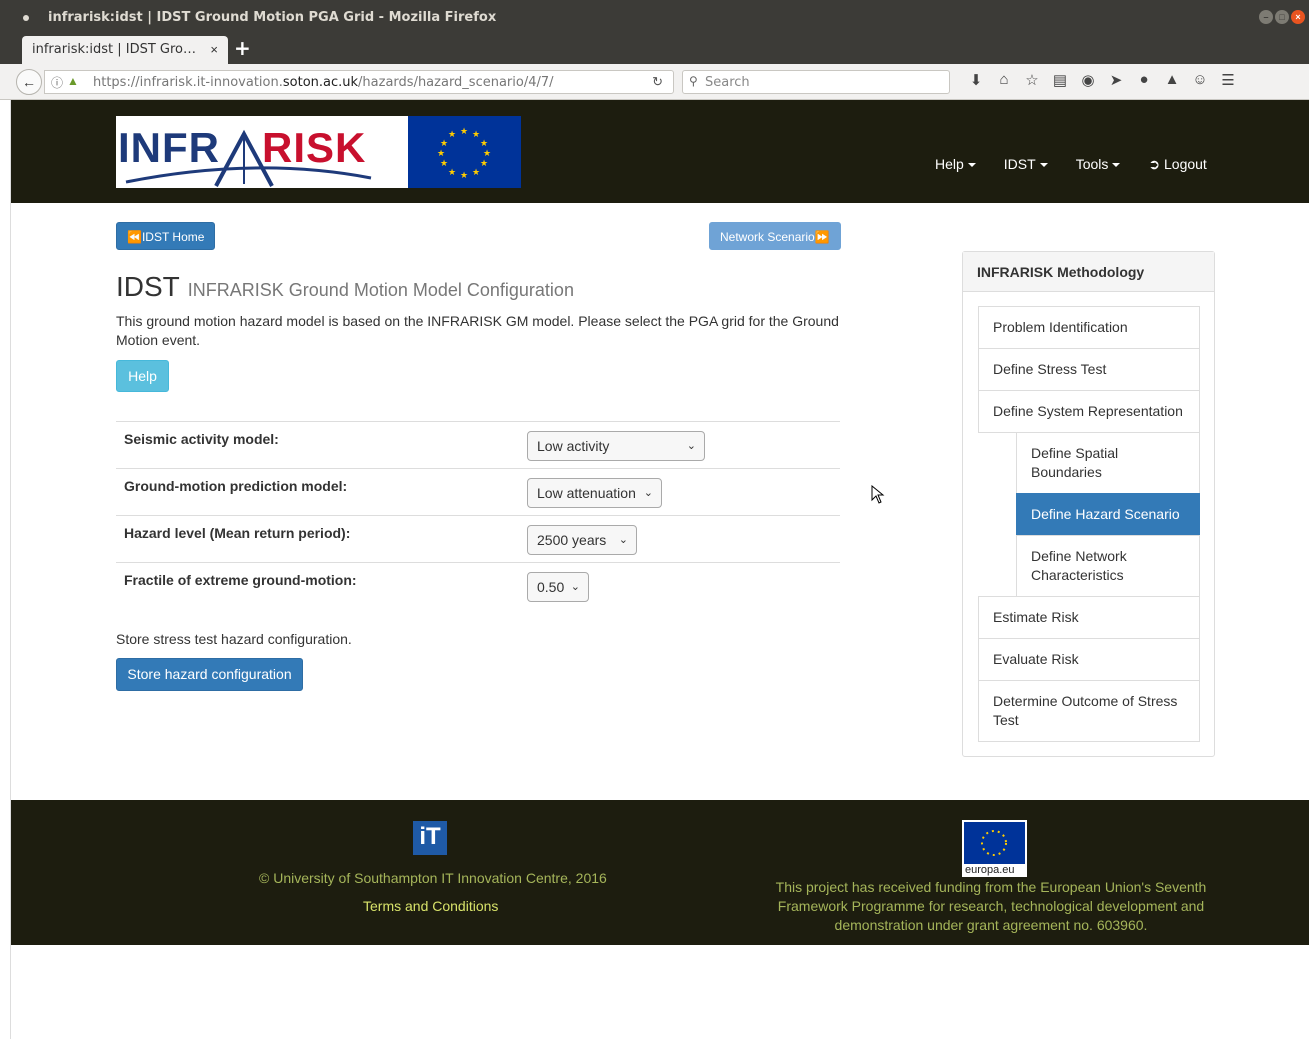 The width and height of the screenshot is (1309, 1039). Describe the element at coordinates (616, 446) in the screenshot. I see `seismic-activity-select: Low activity ⌄` at that location.